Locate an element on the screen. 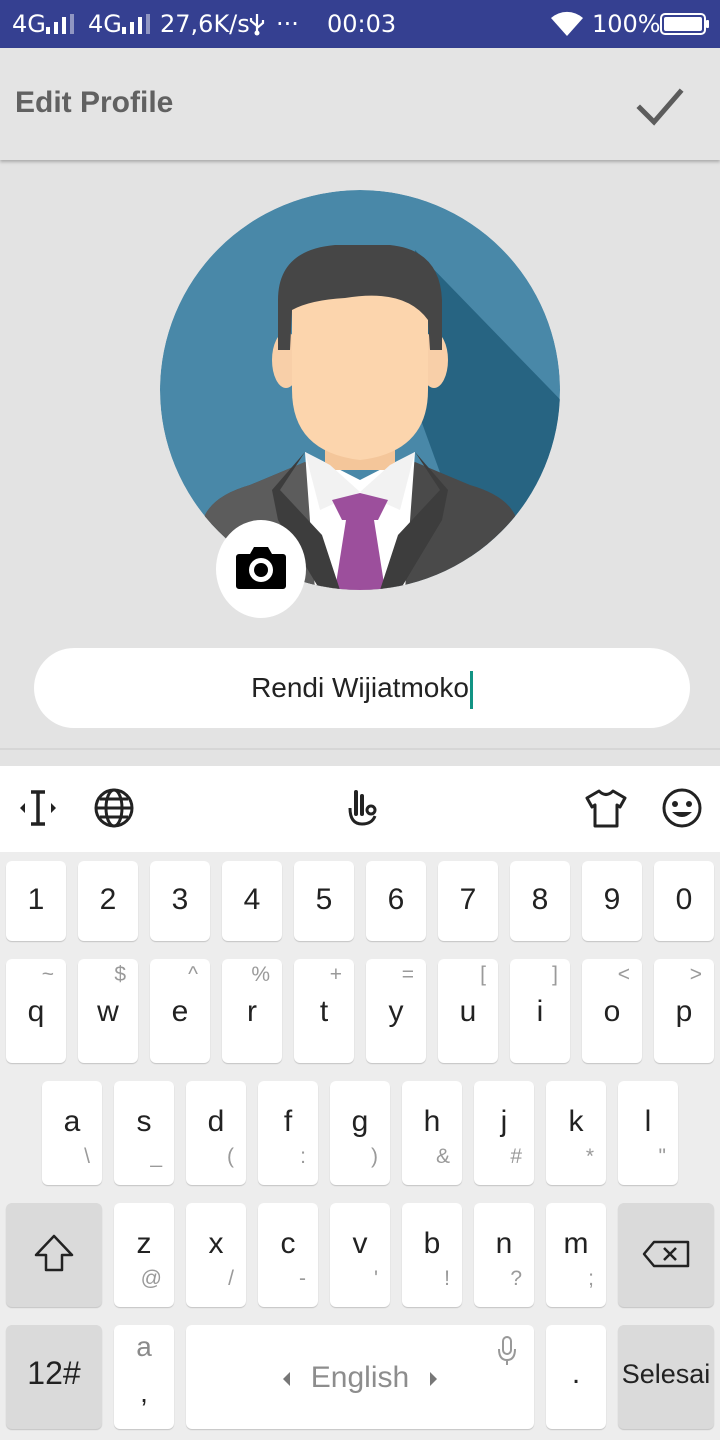  key-o: o < is located at coordinates (612, 1011).